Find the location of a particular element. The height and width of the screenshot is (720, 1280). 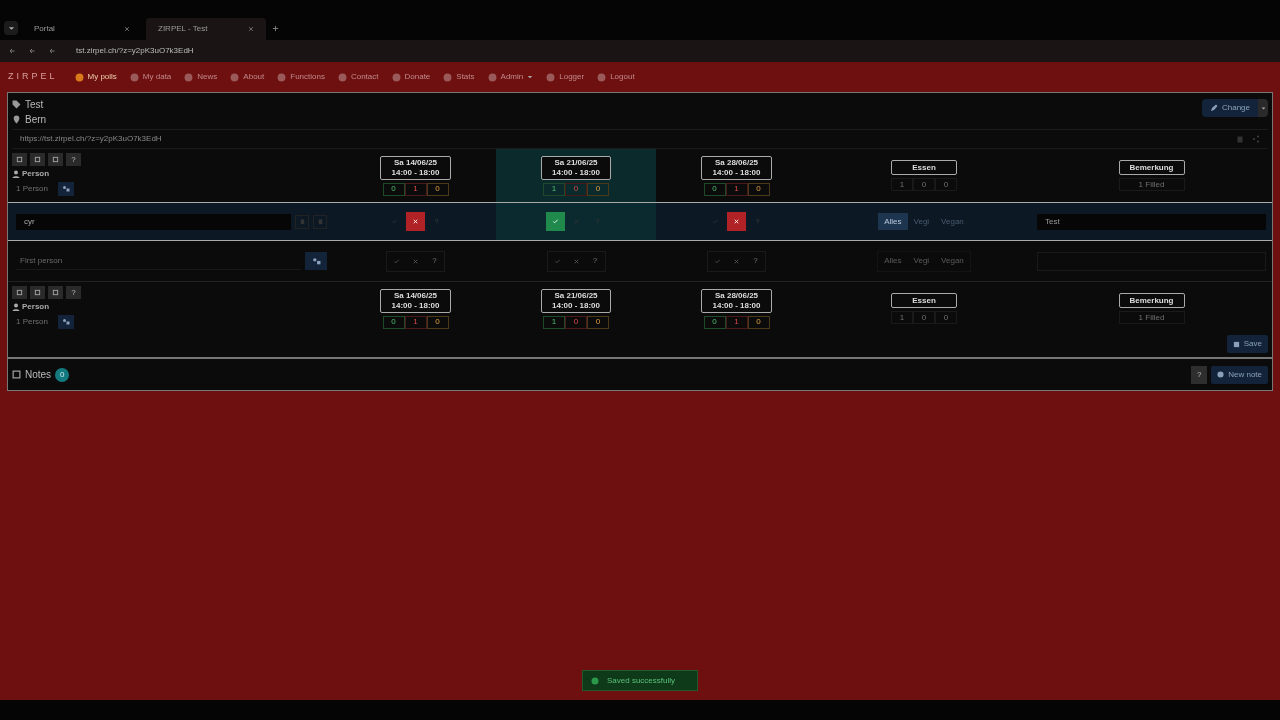

edit-button is located at coordinates (320, 221).